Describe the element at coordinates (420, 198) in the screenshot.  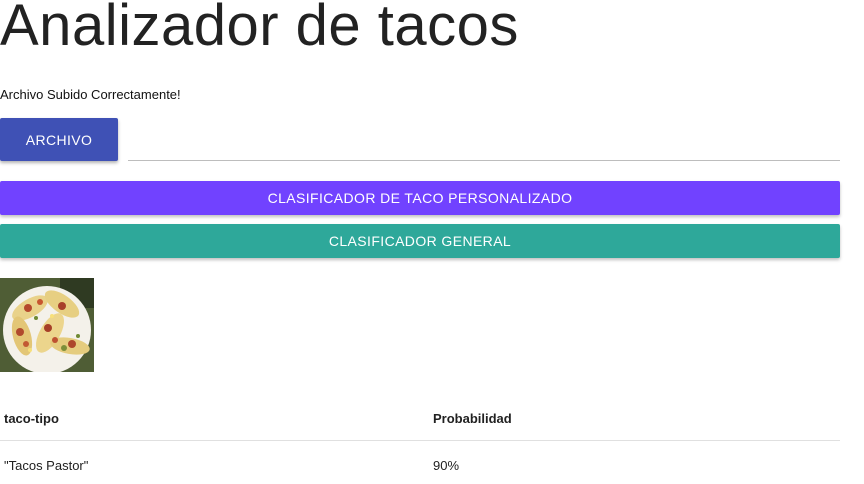
I see `custom-classifier-button: CLASIFICADOR DE TACO PERSONALIZADO` at that location.